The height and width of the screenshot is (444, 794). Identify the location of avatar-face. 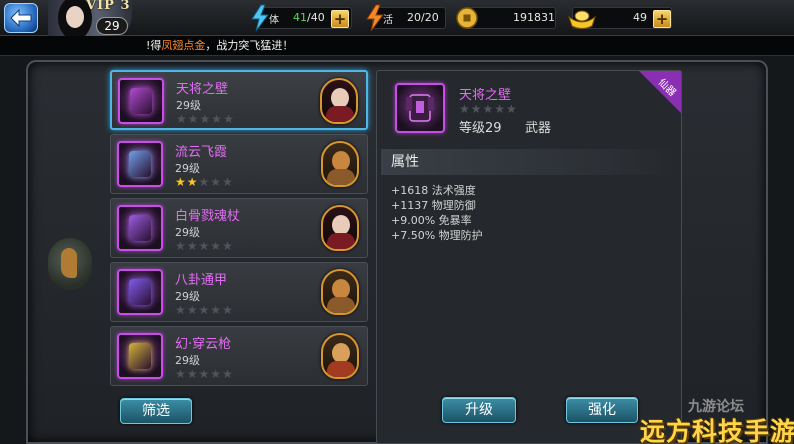
(75, 17).